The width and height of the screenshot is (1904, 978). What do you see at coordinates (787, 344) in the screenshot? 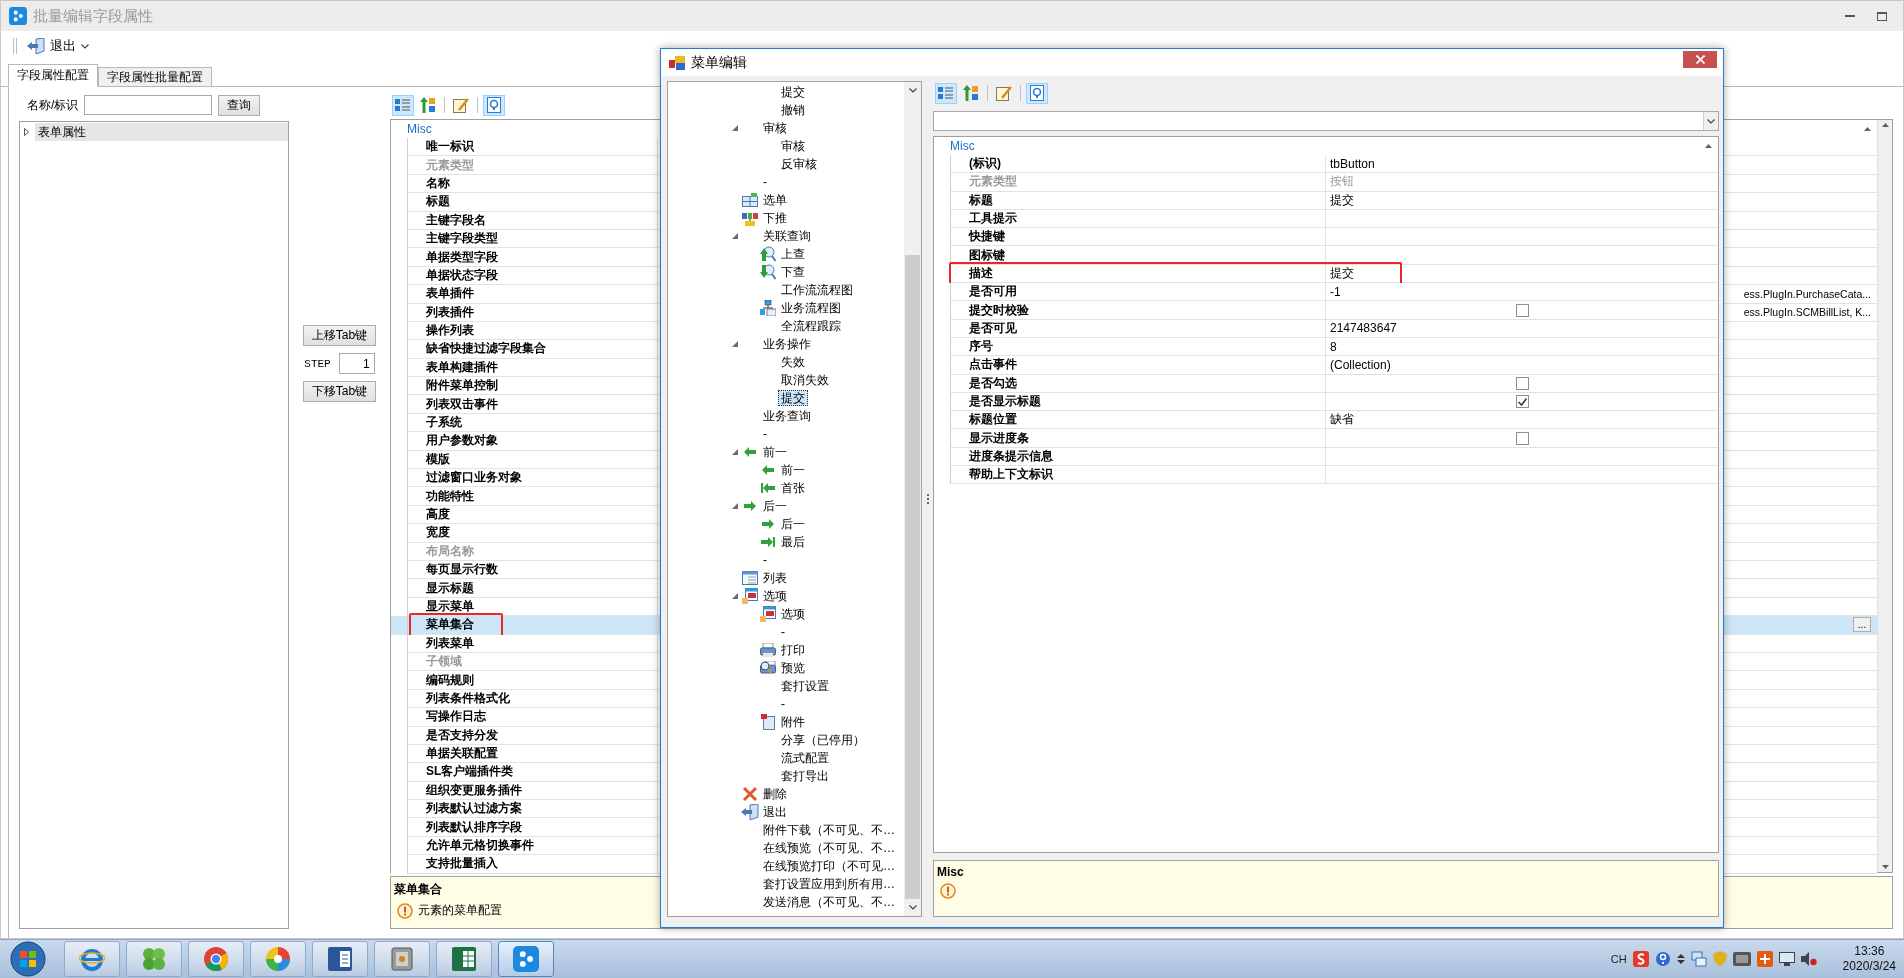
I see `tree-item: 业务操作` at bounding box center [787, 344].